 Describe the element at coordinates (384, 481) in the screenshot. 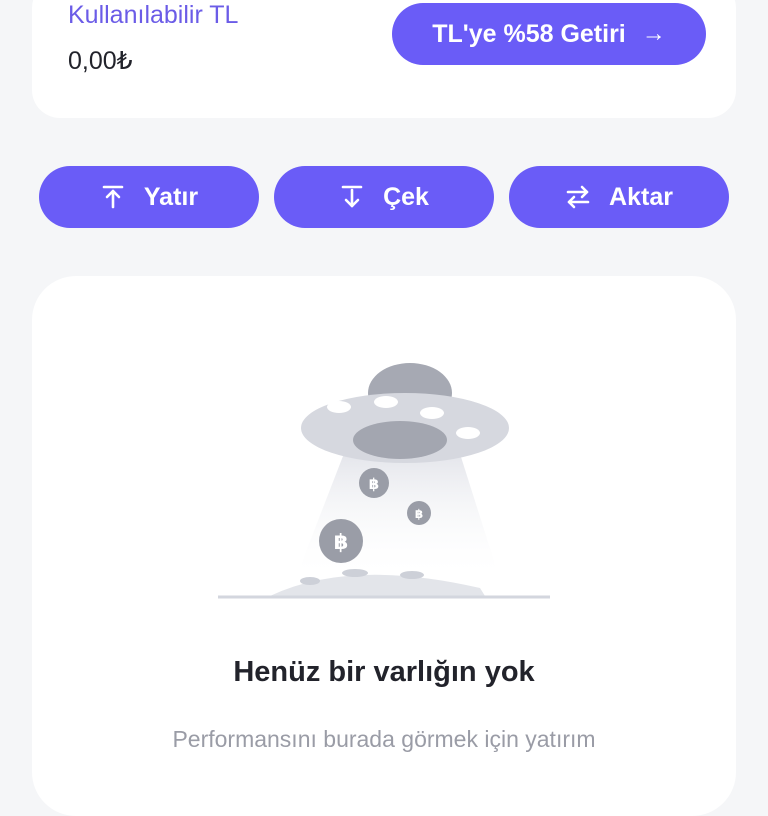

I see `ufo-coins-illustration: ฿ ฿ ฿` at that location.